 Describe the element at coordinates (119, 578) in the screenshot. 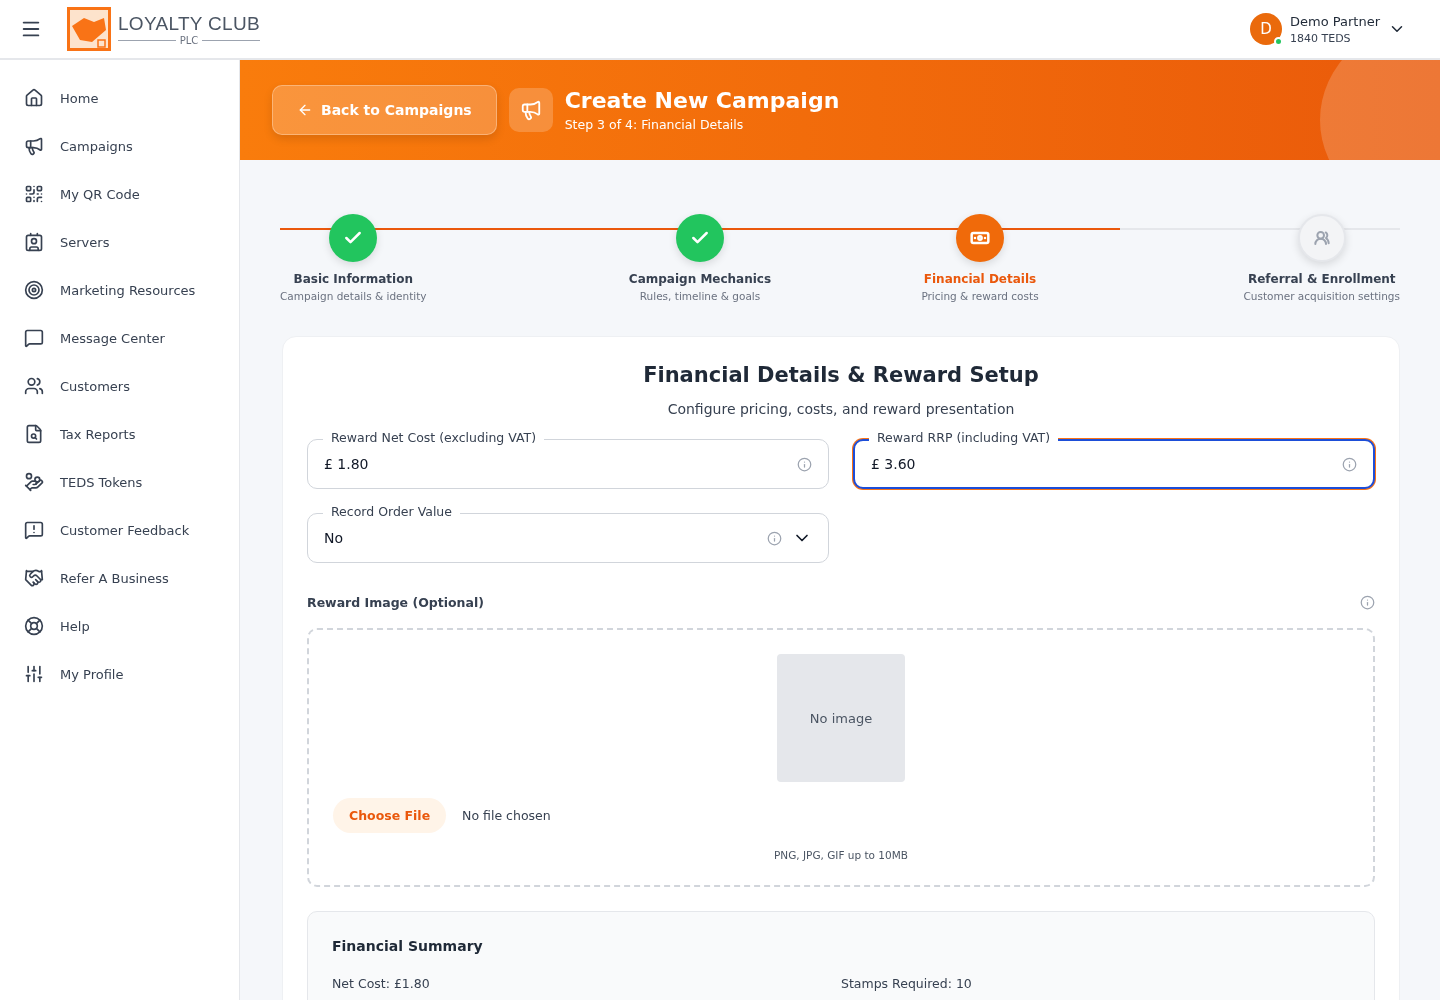

I see `sidebar-item: Refer A Business` at that location.